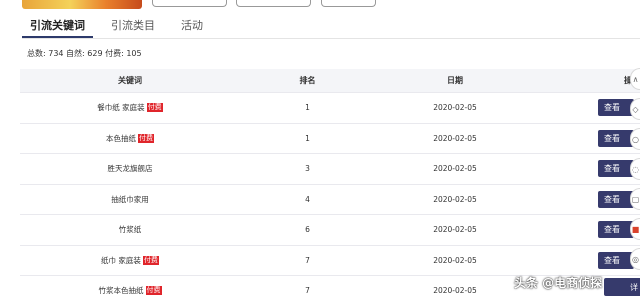 This screenshot has width=640, height=301. Describe the element at coordinates (320, 4) in the screenshot. I see `top-strip` at that location.